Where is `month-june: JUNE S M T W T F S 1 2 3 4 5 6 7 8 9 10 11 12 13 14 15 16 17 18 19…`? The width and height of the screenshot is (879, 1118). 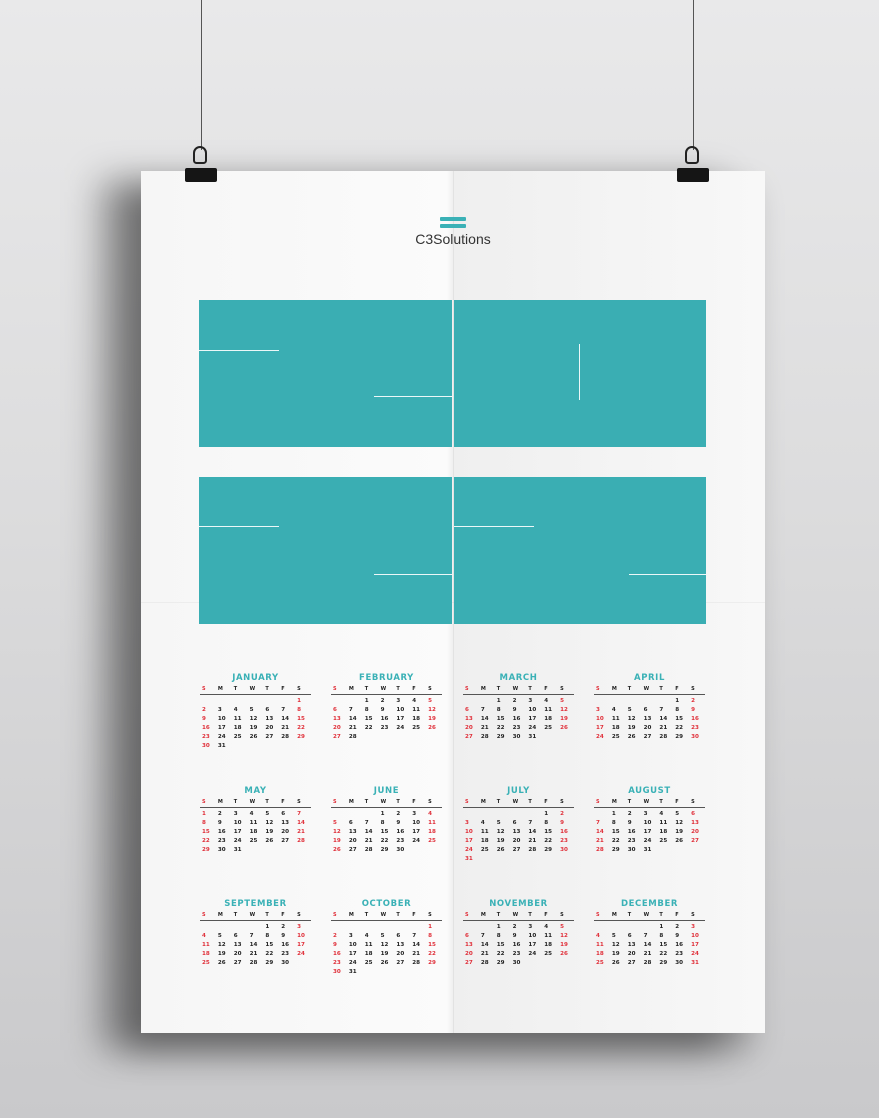 month-june: JUNE S M T W T F S 1 2 3 4 5 6 7 8 9 10 11 12 13 14 15 16 17 18 19… is located at coordinates (386, 820).